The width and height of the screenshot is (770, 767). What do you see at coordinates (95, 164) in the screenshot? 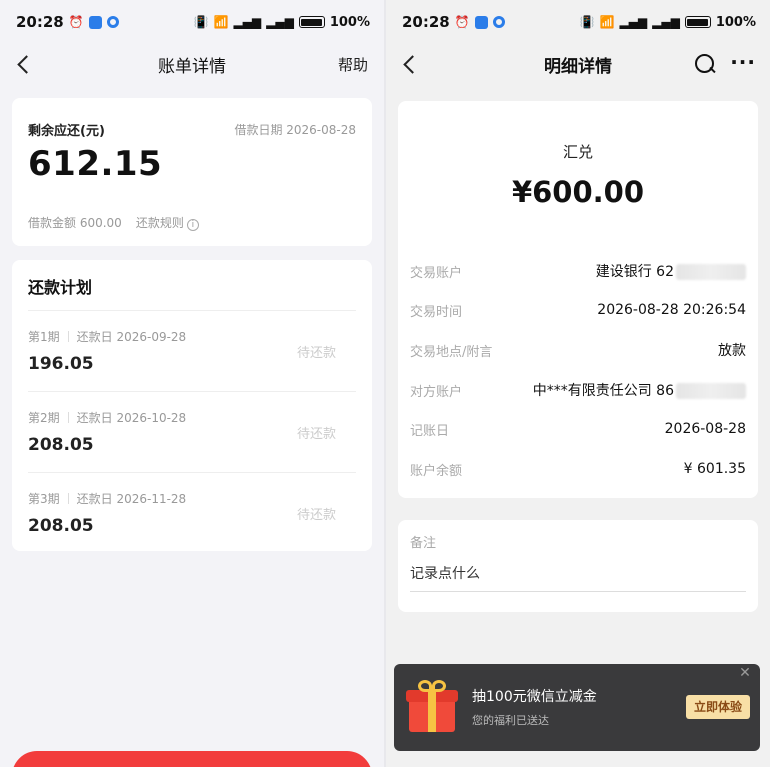
I see `remaining-amount: 612.15` at bounding box center [95, 164].